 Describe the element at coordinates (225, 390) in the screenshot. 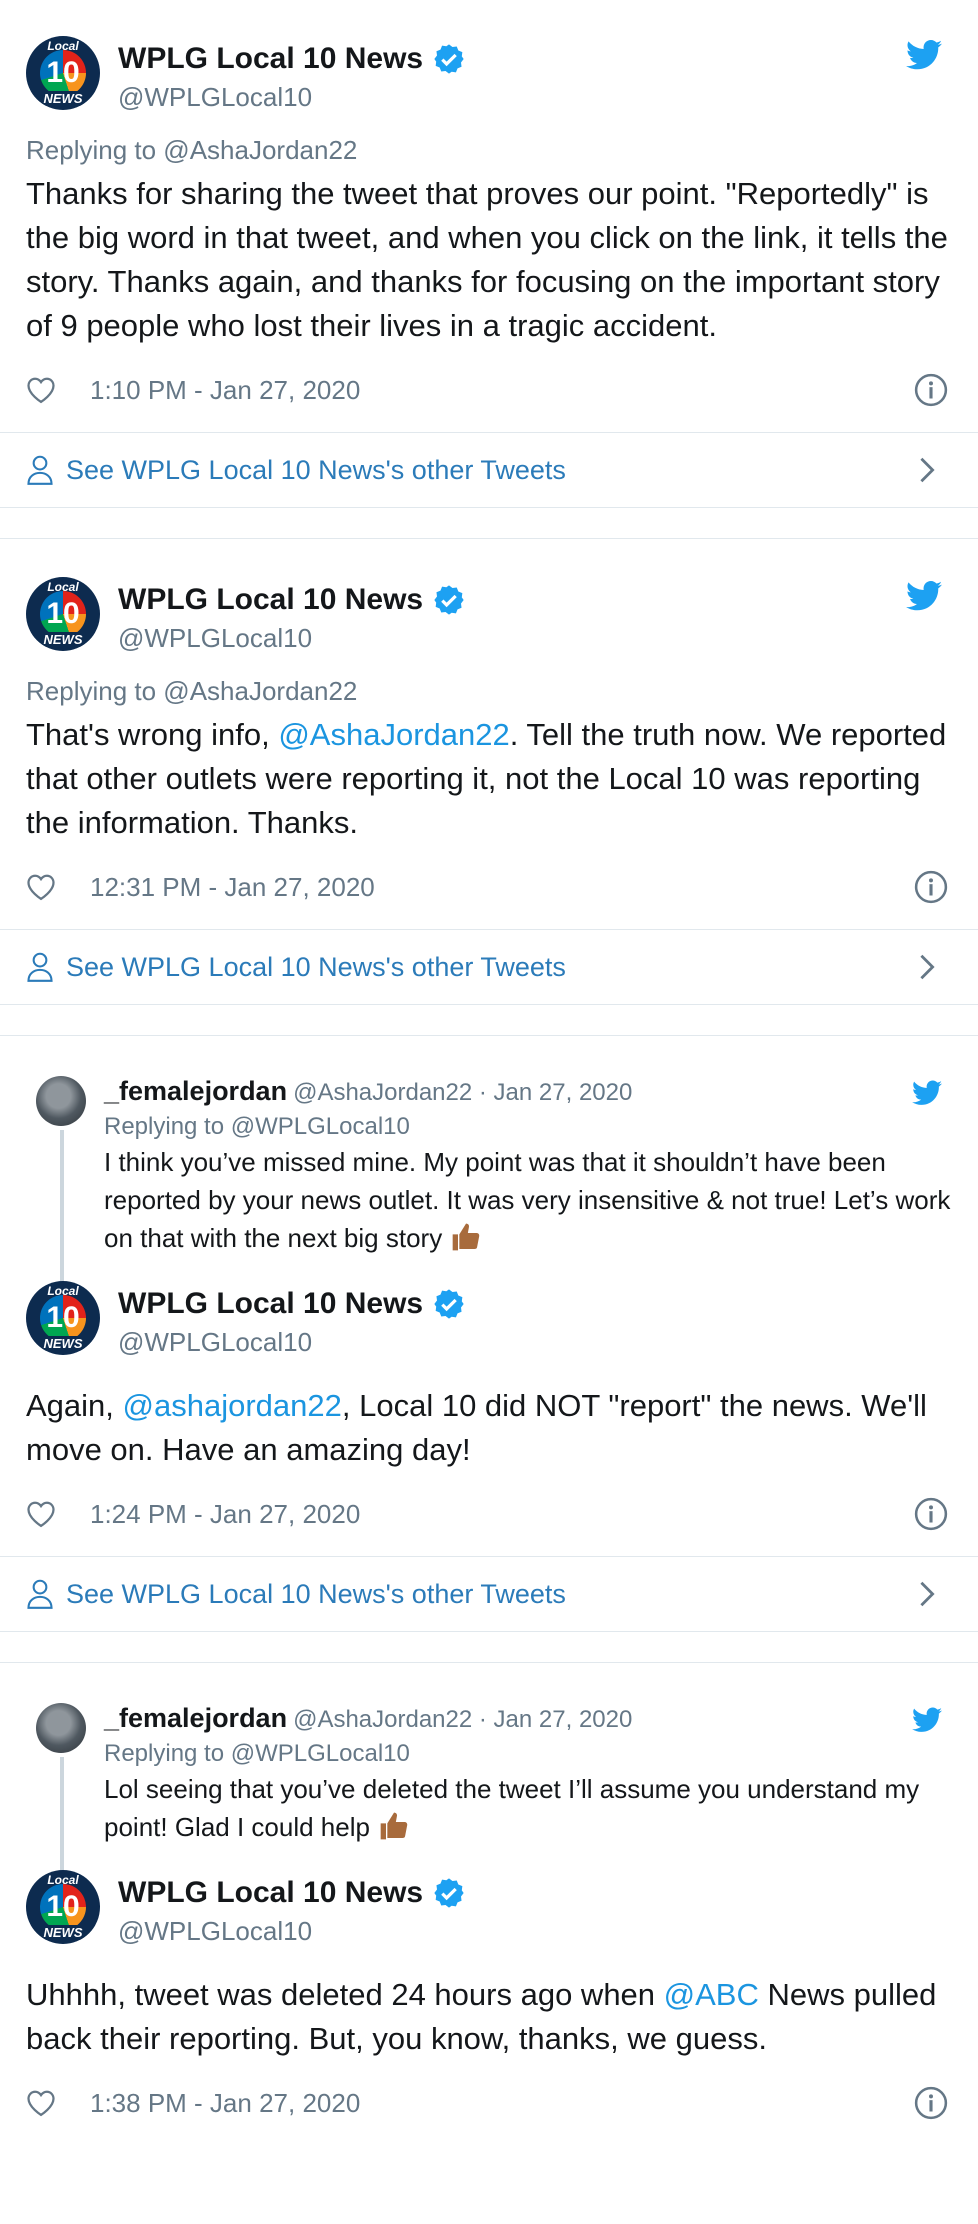

I see `tweet-timestamp: 1:10 PM - Jan 27, 2020` at that location.